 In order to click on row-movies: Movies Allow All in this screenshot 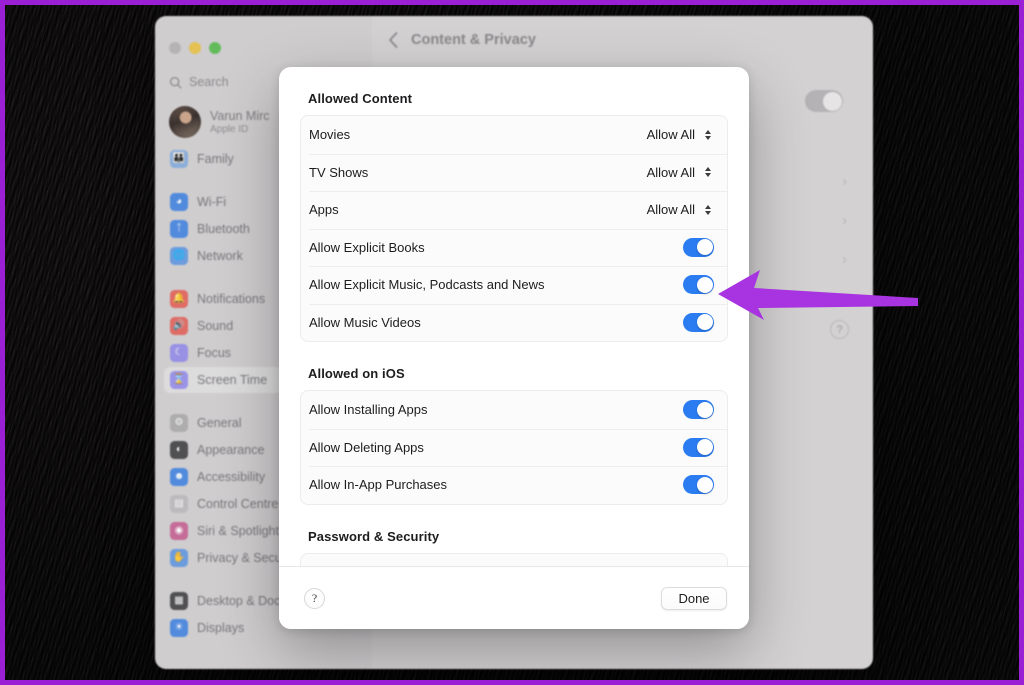, I will do `click(514, 135)`.